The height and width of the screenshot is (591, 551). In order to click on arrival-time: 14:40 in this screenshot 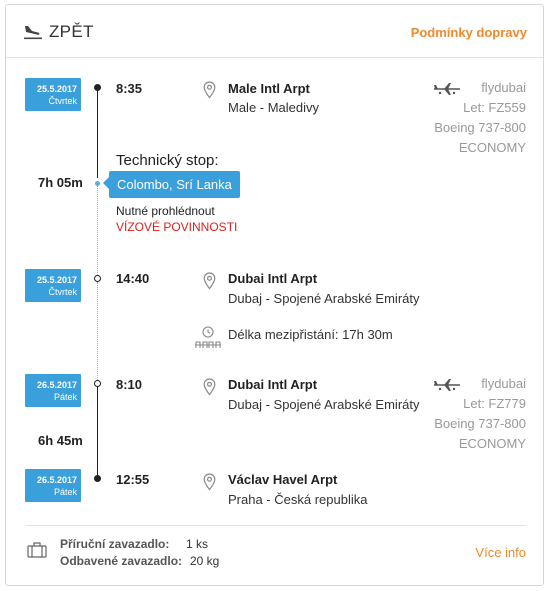, I will do `click(133, 278)`.